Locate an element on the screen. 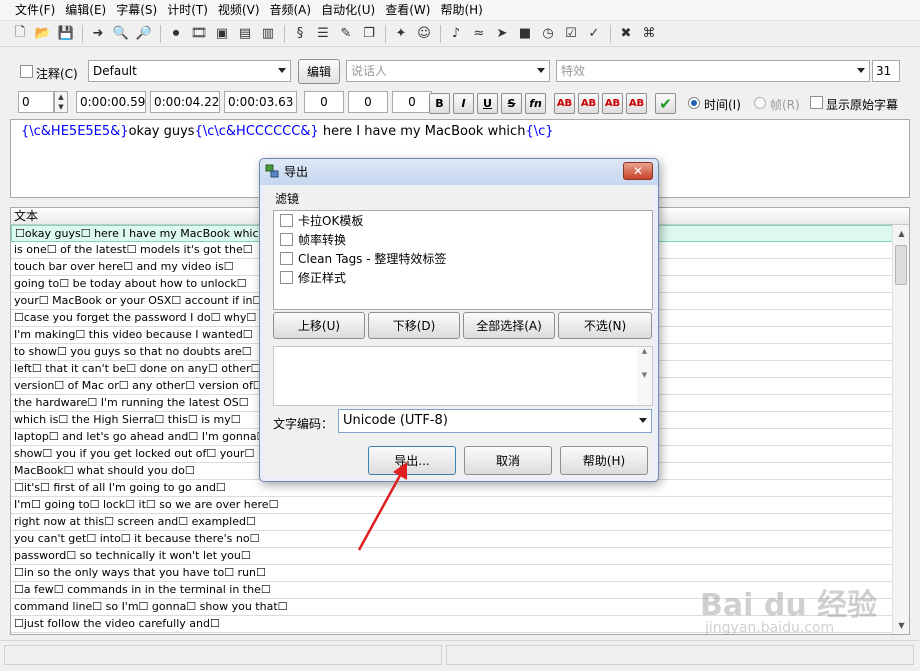  pencil-icon: ✎ is located at coordinates (346, 34).